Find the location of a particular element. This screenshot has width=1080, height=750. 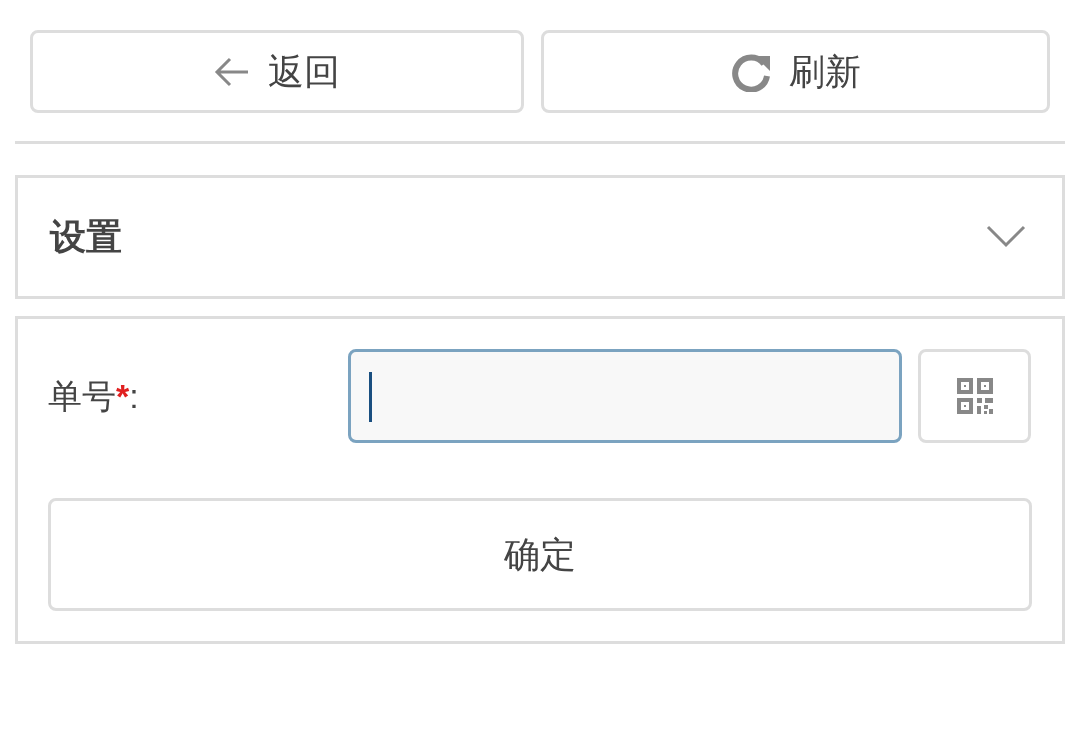

confirm-button: 确定 is located at coordinates (540, 554).